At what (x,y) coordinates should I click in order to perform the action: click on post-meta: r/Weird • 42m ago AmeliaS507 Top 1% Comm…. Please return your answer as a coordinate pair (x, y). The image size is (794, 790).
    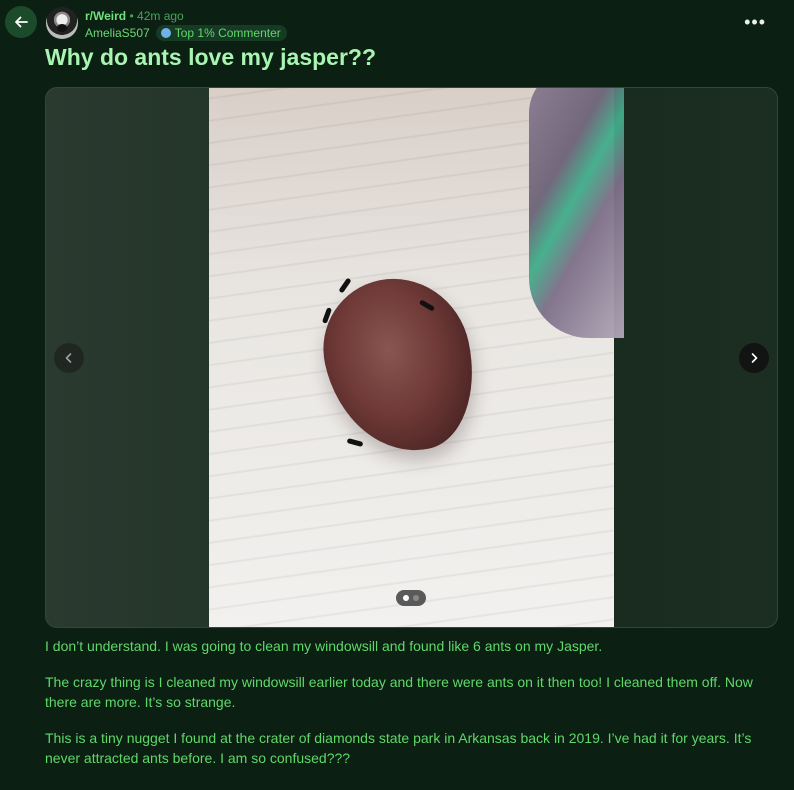
    Looking at the image, I should click on (186, 24).